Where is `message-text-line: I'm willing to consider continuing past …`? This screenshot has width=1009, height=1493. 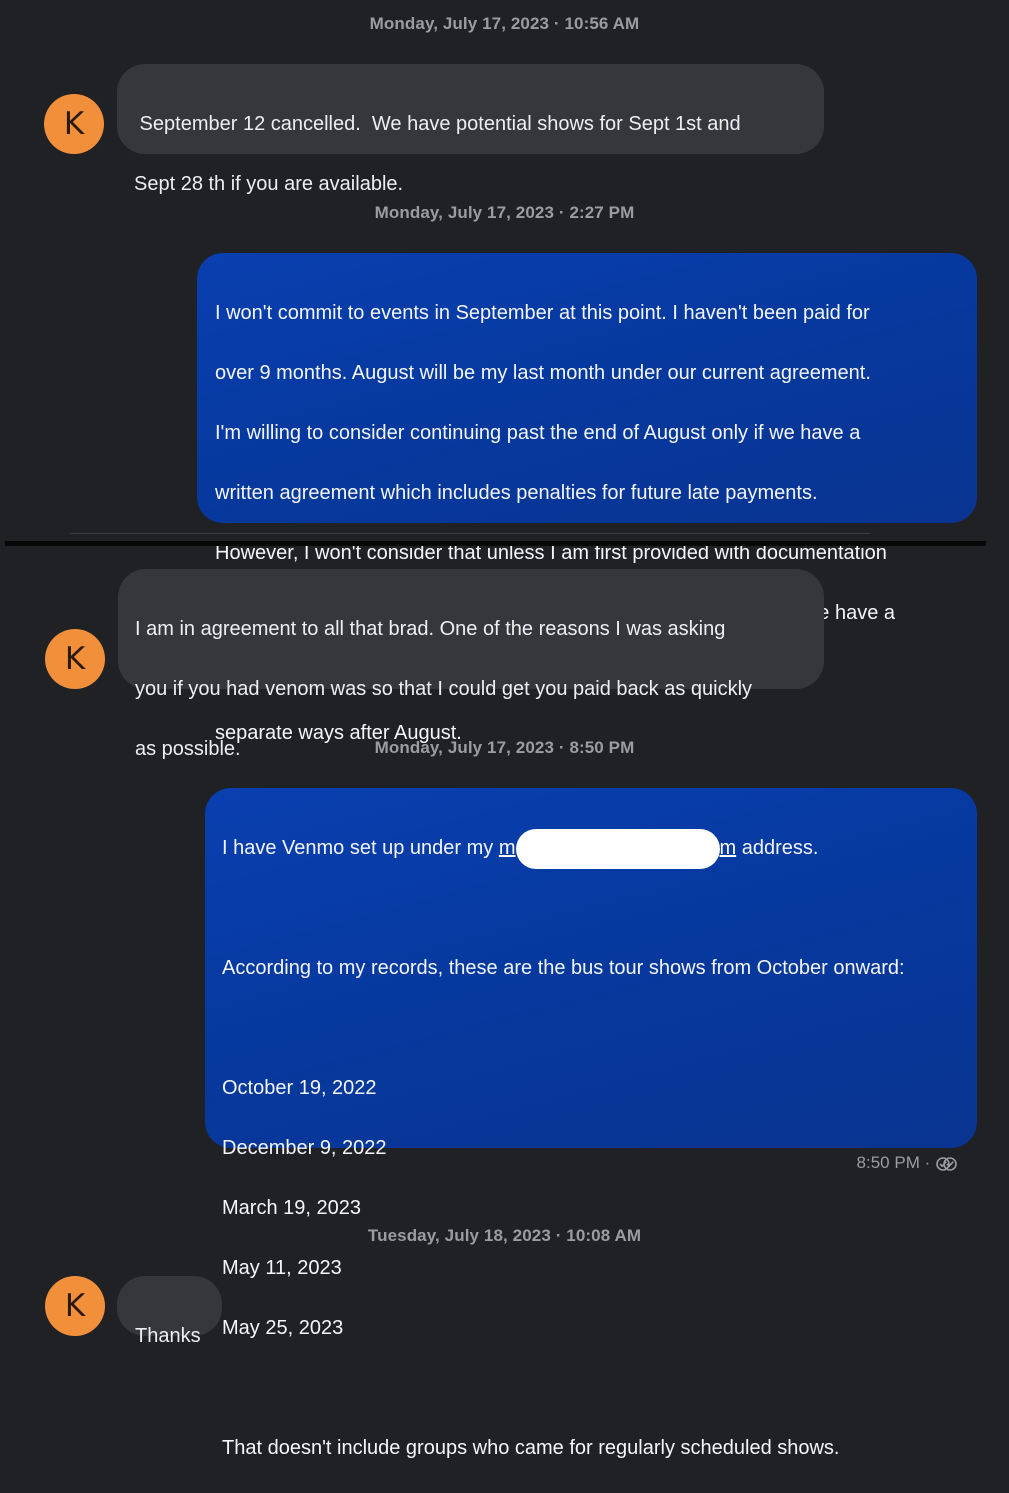
message-text-line: I'm willing to consider continuing past … is located at coordinates (538, 433).